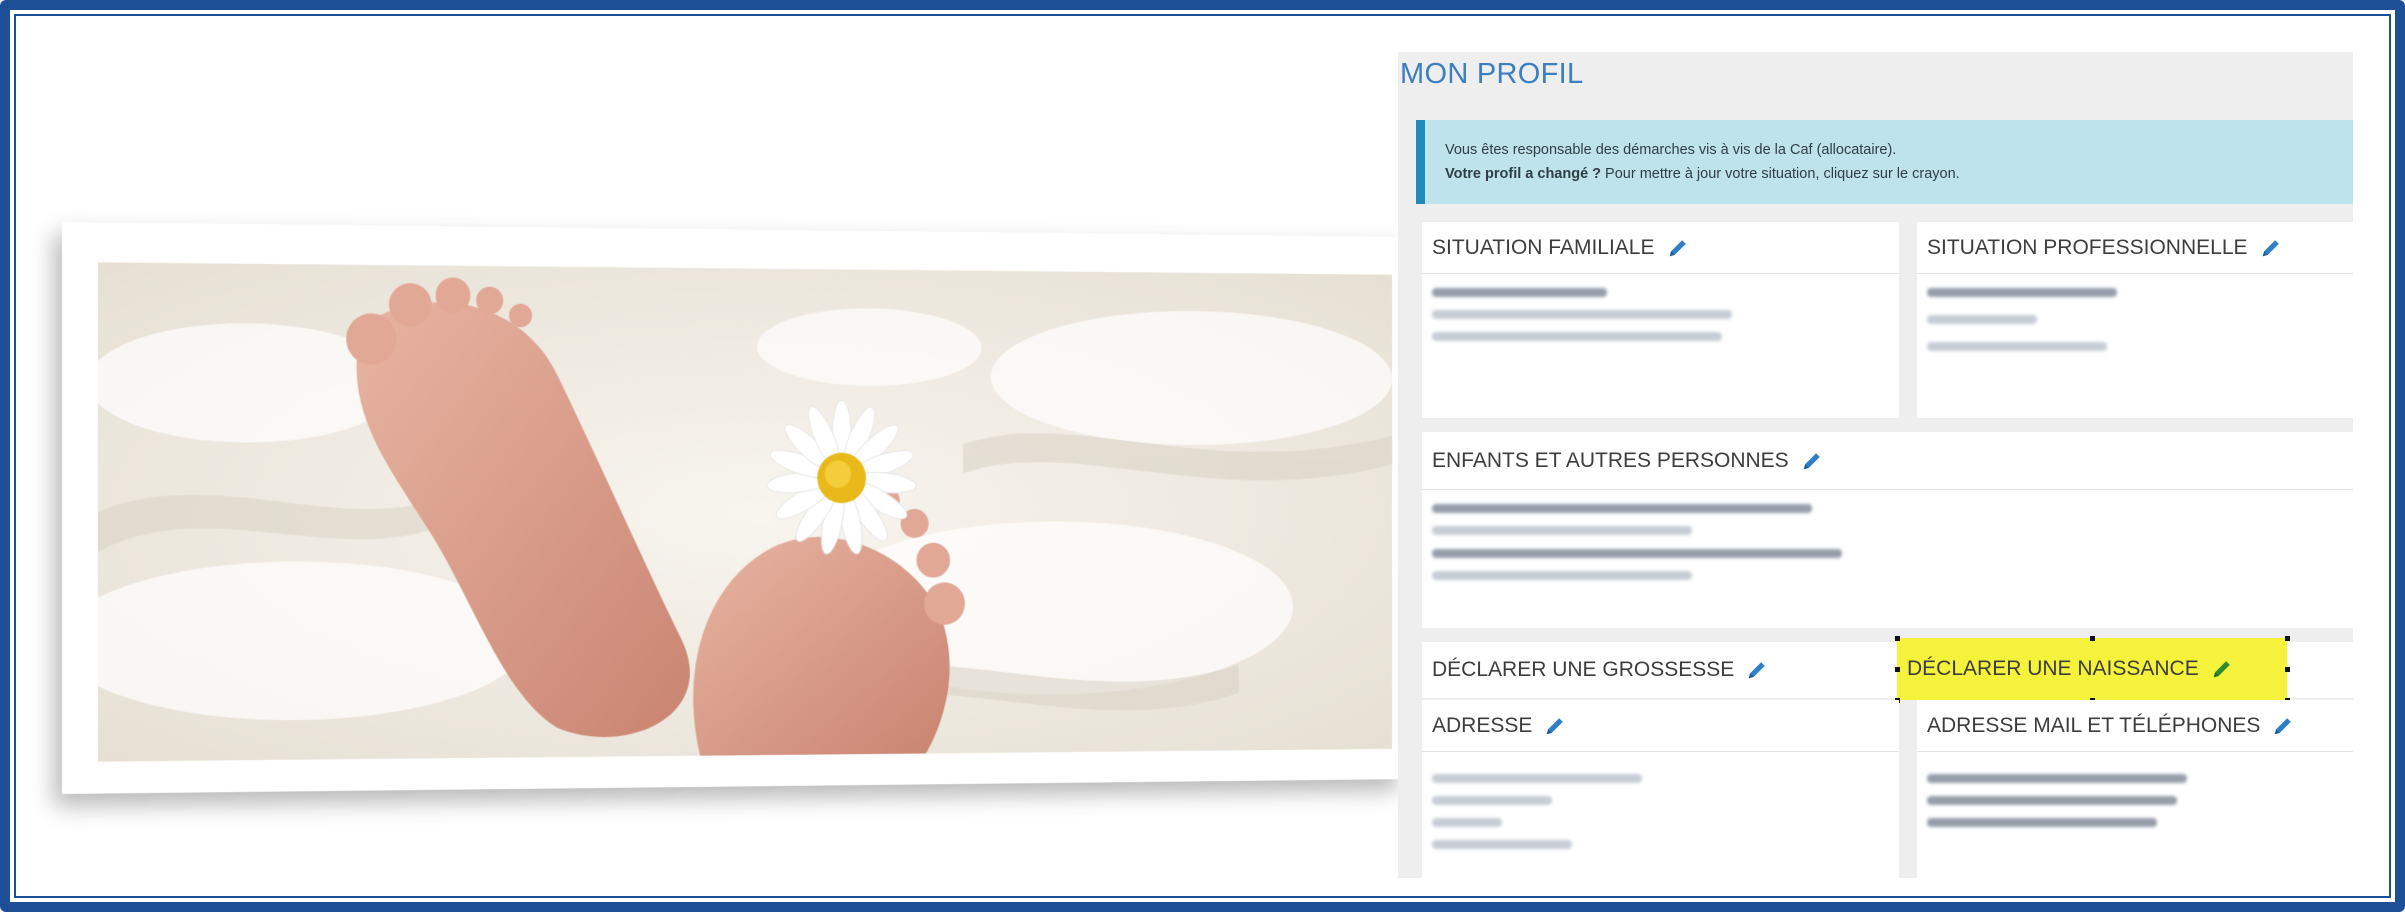  Describe the element at coordinates (1543, 247) in the screenshot. I see `section-title: SITUATION FAMILIALE` at that location.